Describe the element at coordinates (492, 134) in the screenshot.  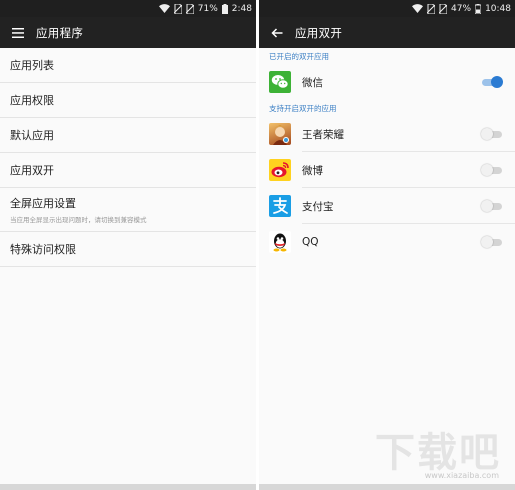
I see `dual-app-toggle-honor-of-kings` at that location.